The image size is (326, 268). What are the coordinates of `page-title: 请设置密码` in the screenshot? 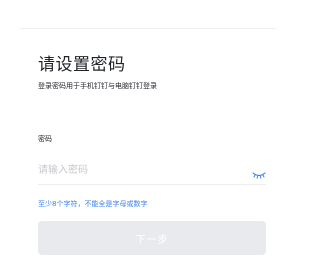 It's located at (82, 65).